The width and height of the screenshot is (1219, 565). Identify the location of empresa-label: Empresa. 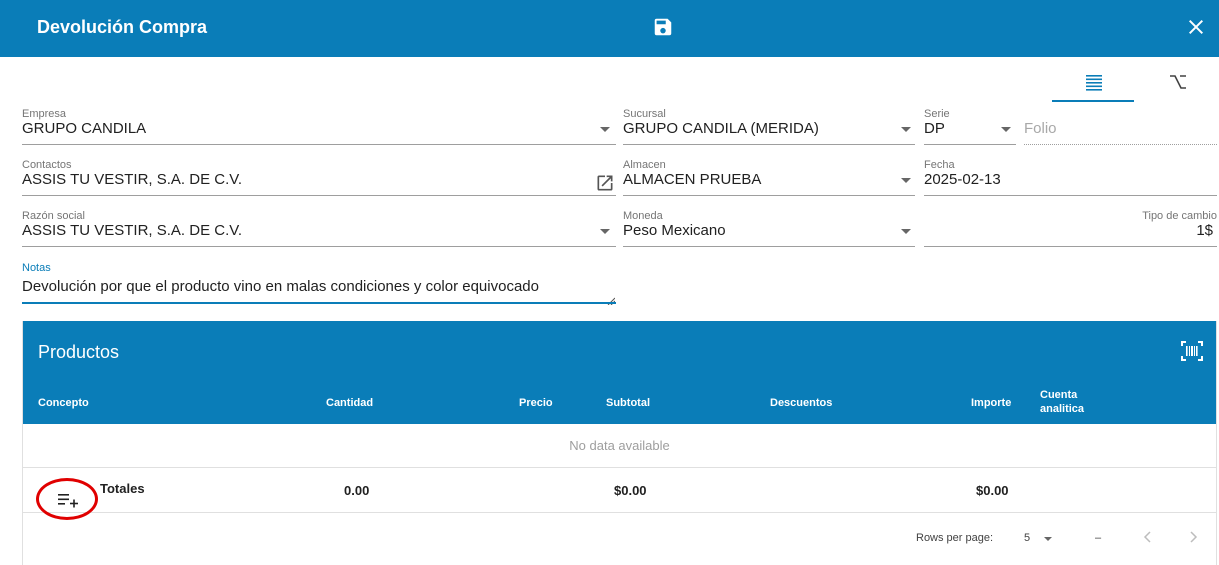
(44, 114).